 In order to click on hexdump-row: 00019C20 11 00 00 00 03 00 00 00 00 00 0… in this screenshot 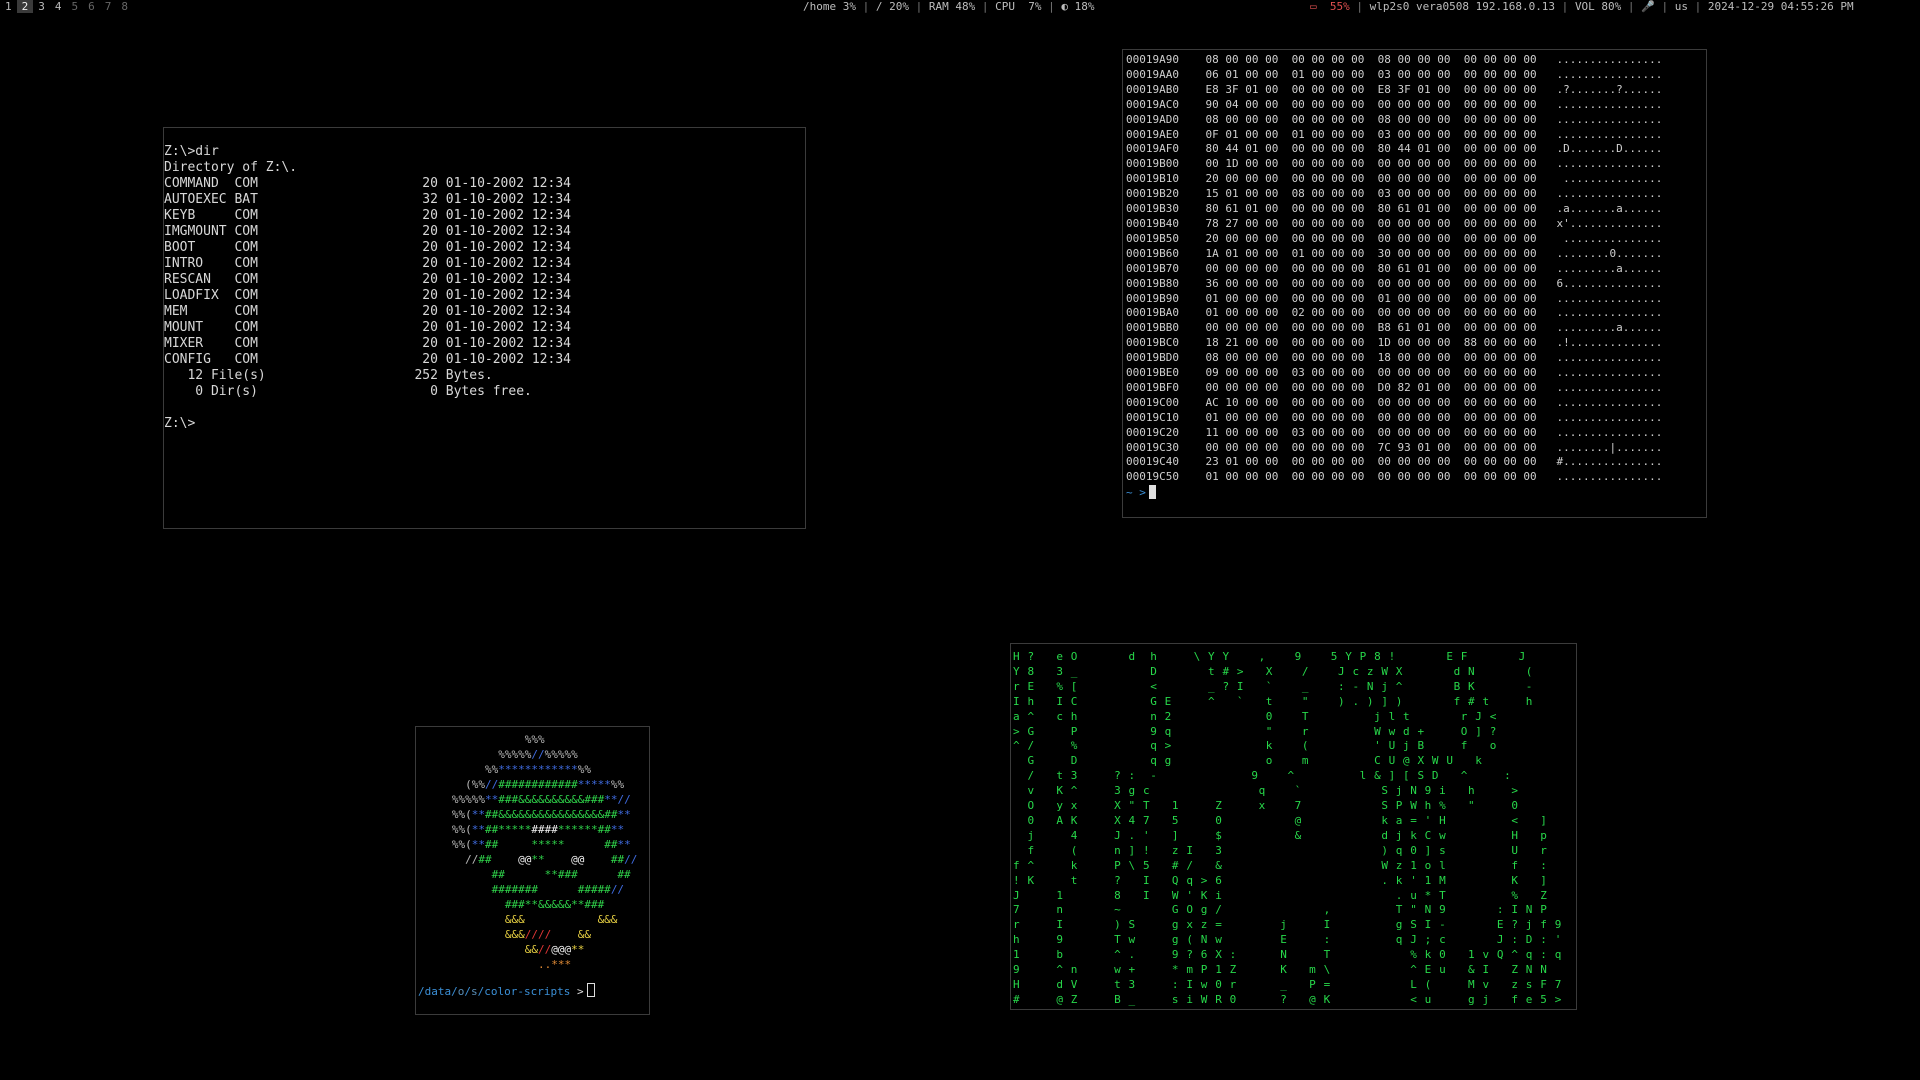, I will do `click(1394, 432)`.